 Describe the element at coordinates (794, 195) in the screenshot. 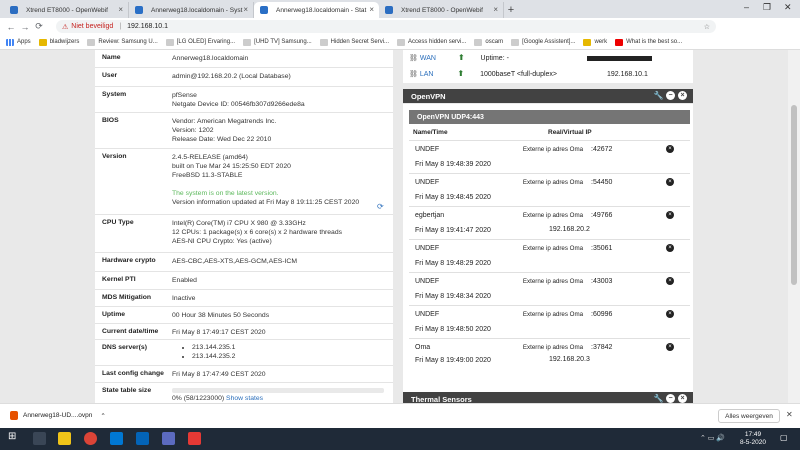

I see `scrollbar-thumb` at that location.